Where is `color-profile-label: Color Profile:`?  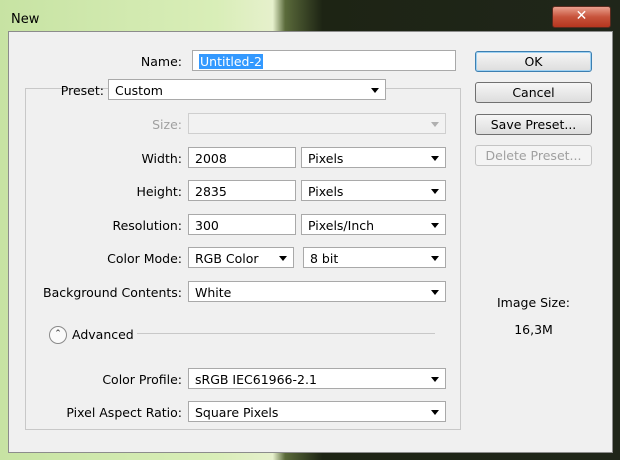 color-profile-label: Color Profile: is located at coordinates (142, 379).